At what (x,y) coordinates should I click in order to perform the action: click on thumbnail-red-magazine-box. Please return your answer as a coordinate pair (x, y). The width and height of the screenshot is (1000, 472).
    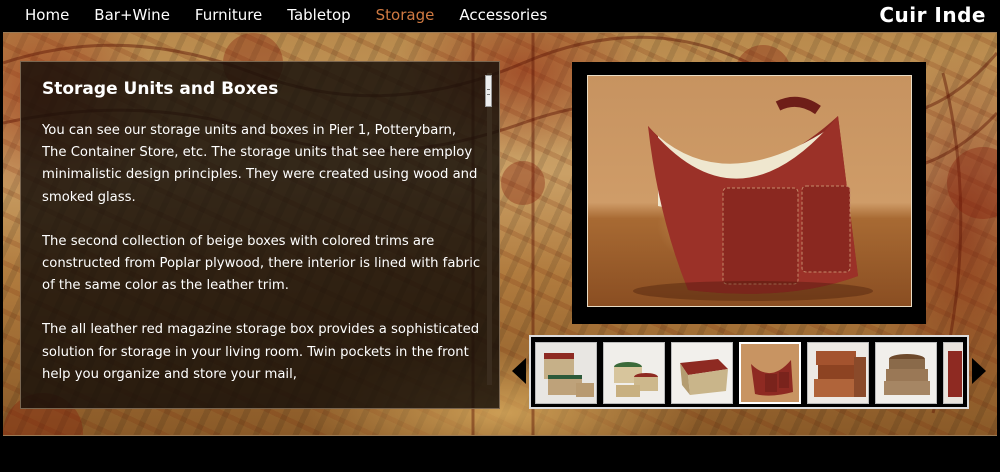
    Looking at the image, I should click on (770, 373).